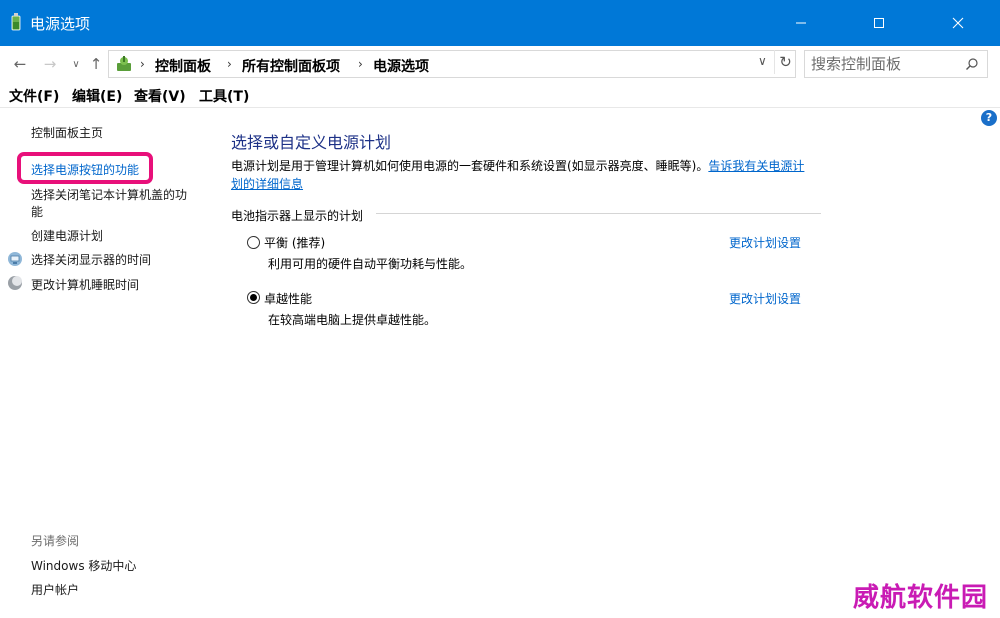 The width and height of the screenshot is (1000, 618). Describe the element at coordinates (124, 63) in the screenshot. I see `control-panel-icon` at that location.